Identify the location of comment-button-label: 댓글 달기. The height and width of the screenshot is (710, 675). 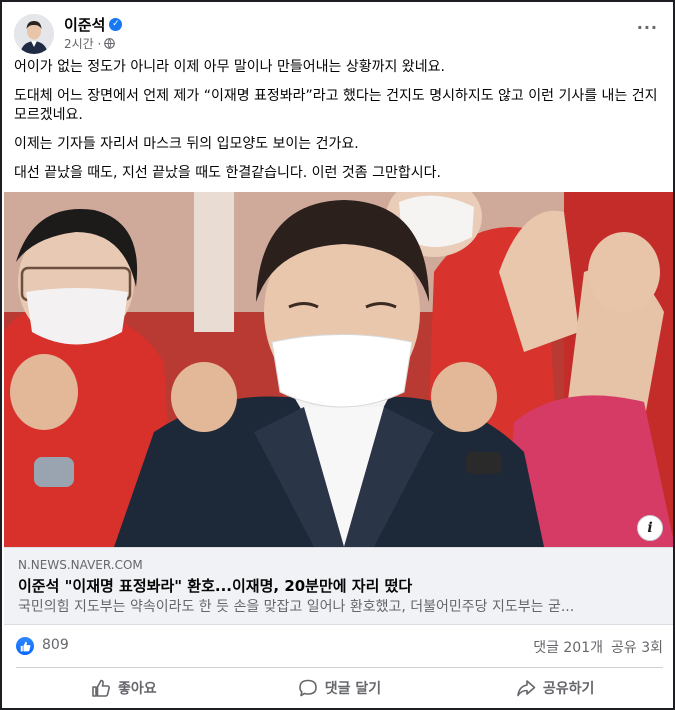
(353, 689).